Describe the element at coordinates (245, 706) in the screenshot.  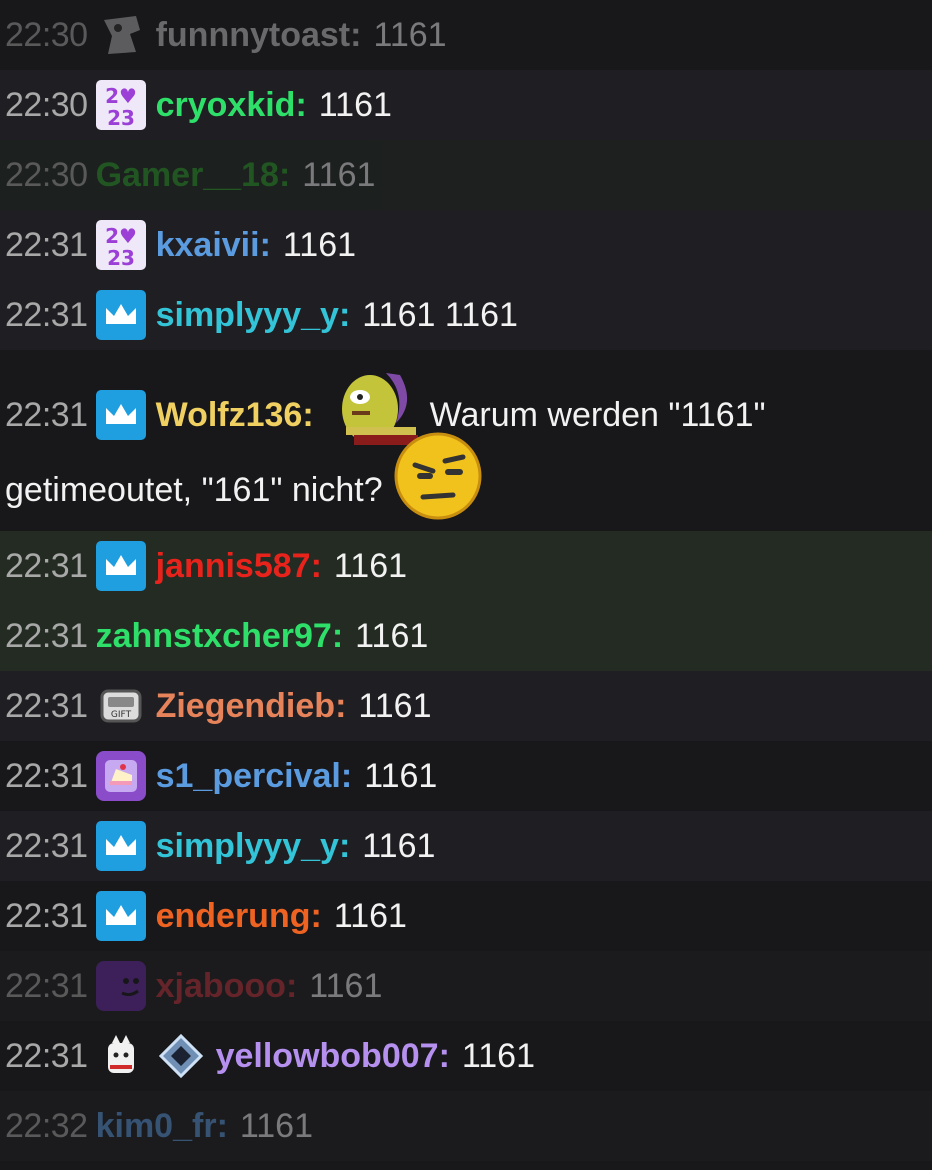
I see `username: Ziegendieb` at that location.